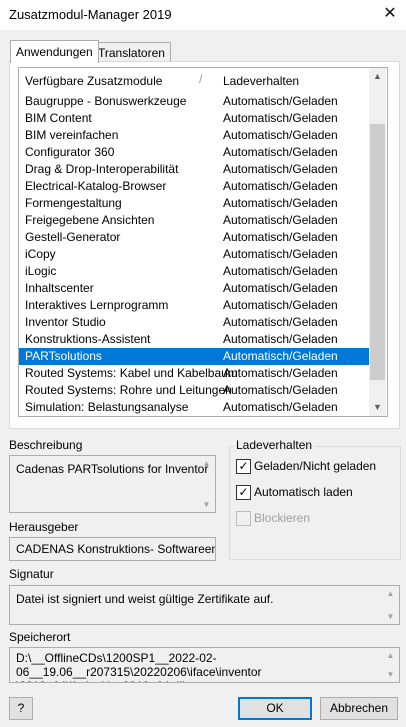  Describe the element at coordinates (194, 135) in the screenshot. I see `list-item: BIM vereinfachen Automatisch/Geladen` at that location.